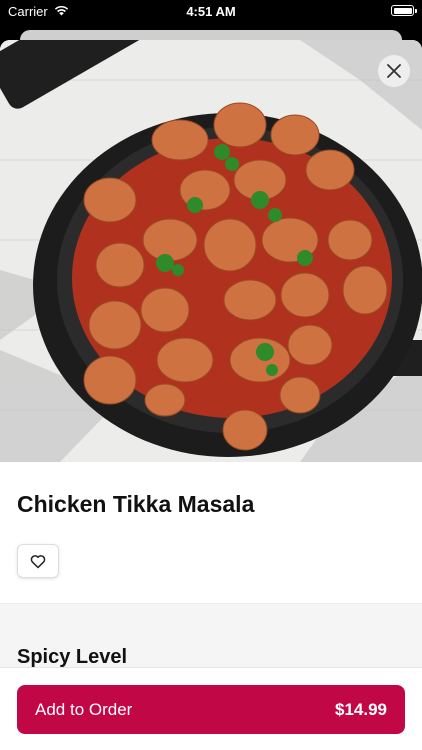 Image resolution: width=422 pixels, height=750 pixels. I want to click on status-time: 4:51 AM, so click(211, 11).